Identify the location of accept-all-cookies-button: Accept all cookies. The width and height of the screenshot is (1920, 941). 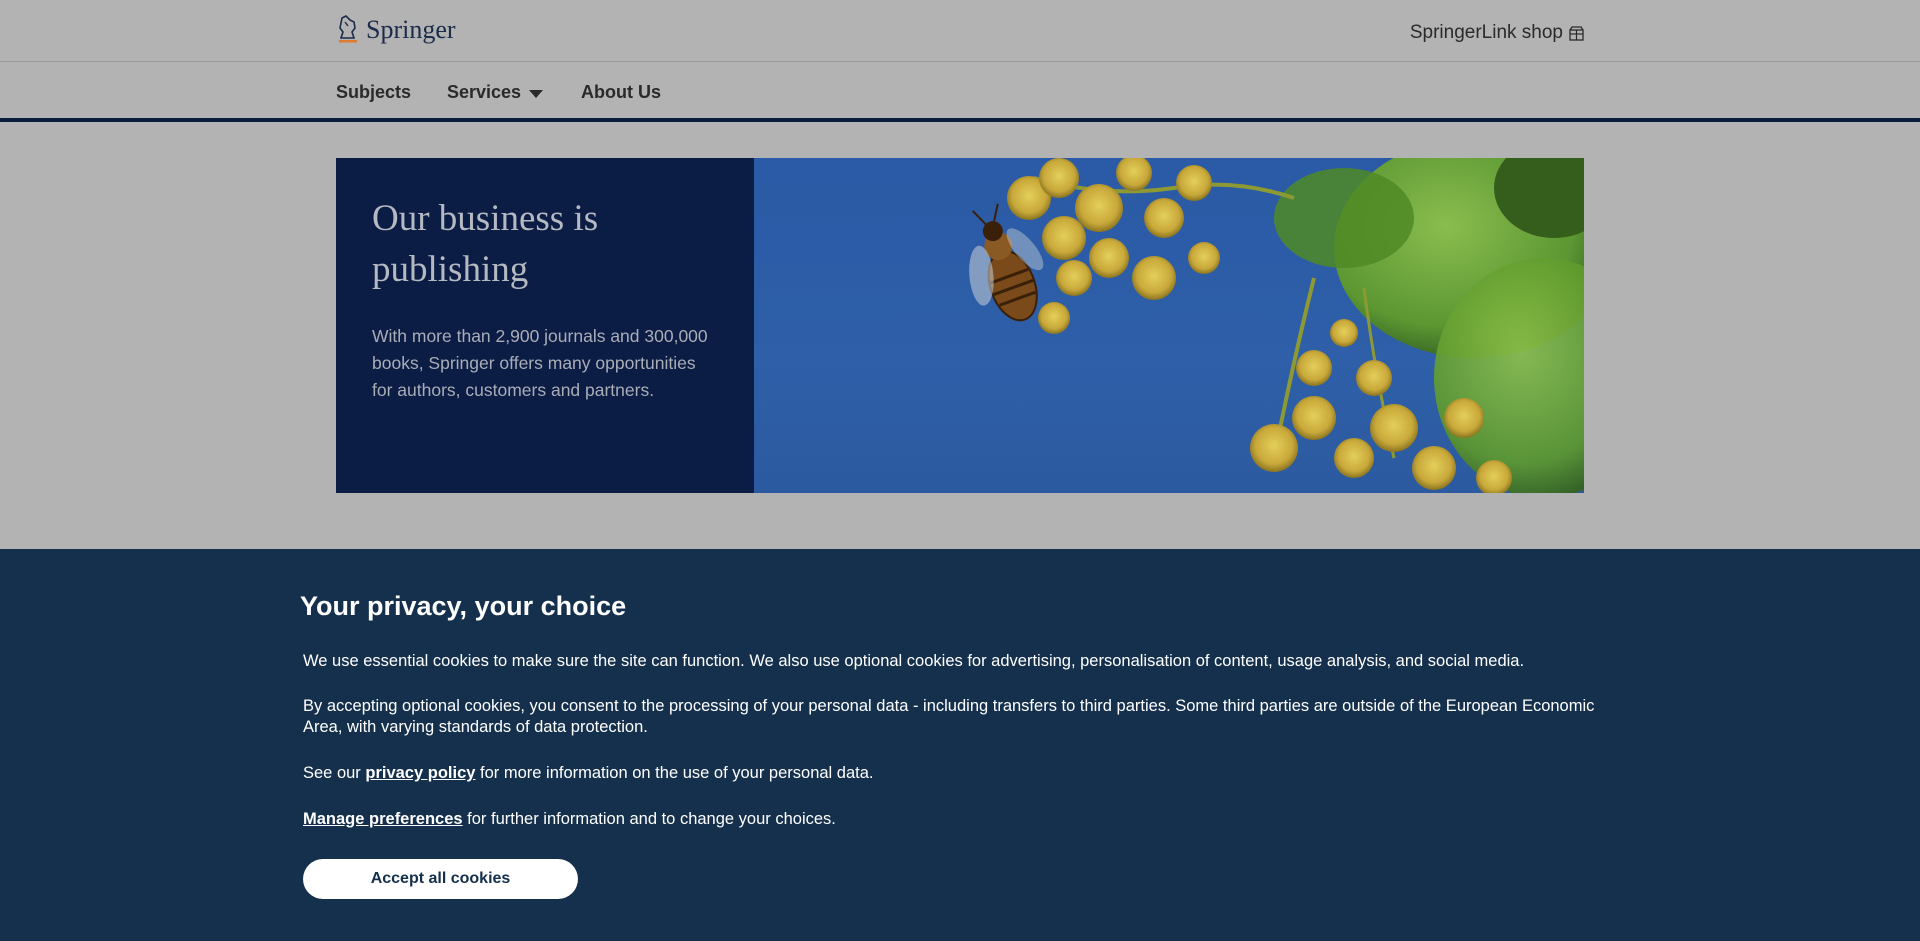
(440, 879).